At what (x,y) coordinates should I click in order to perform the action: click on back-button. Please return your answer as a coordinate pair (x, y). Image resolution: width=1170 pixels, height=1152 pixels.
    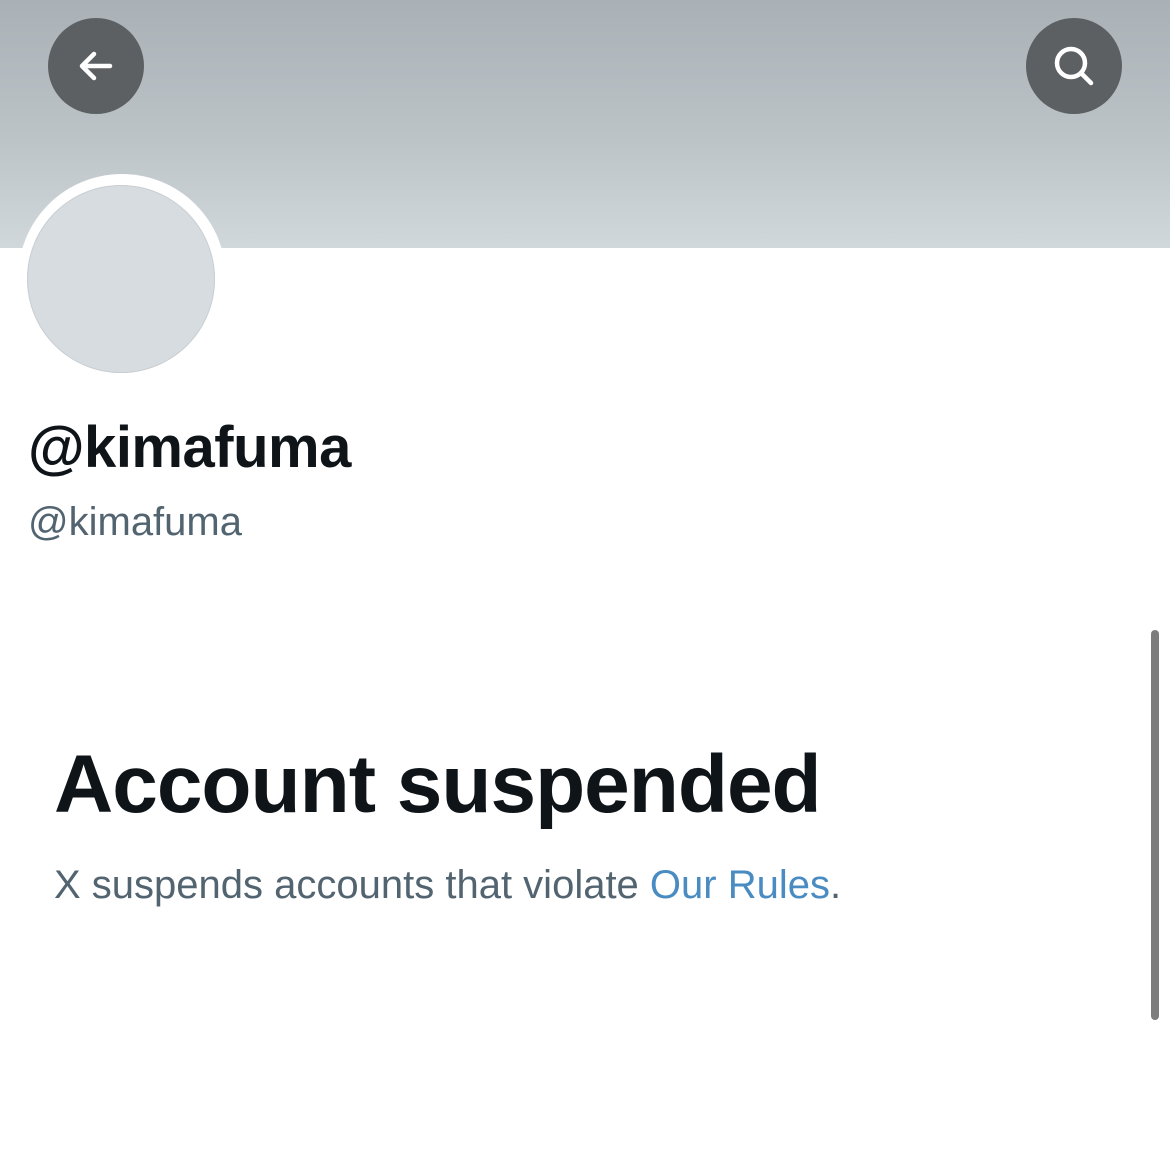
    Looking at the image, I should click on (96, 66).